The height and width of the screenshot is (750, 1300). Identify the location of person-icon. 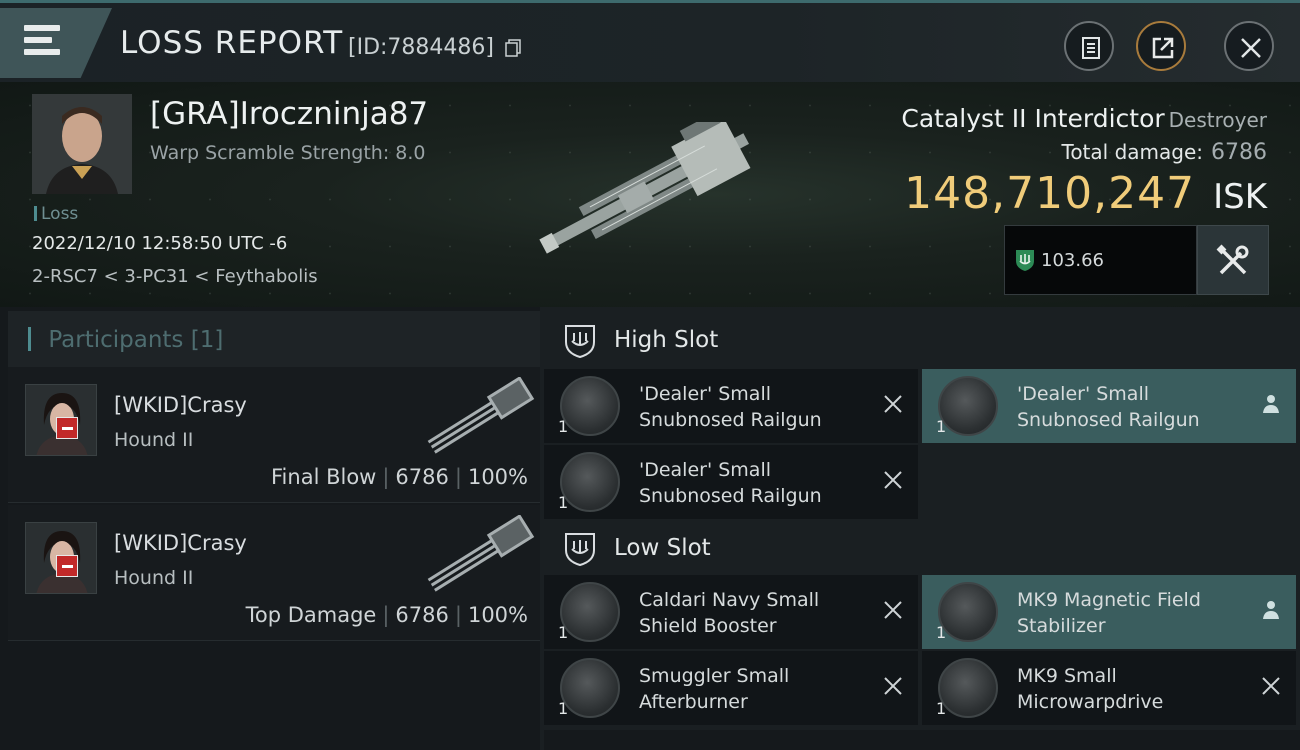
(1271, 610).